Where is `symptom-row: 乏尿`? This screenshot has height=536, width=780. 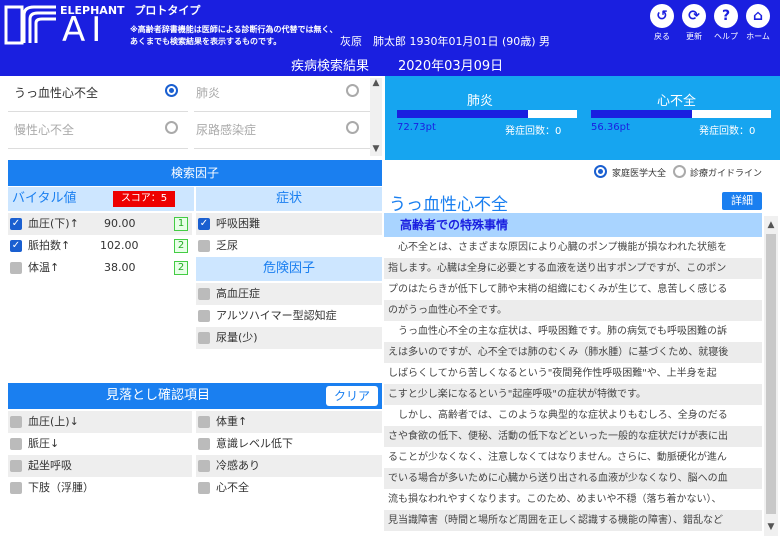
symptom-row: 乏尿 is located at coordinates (289, 246).